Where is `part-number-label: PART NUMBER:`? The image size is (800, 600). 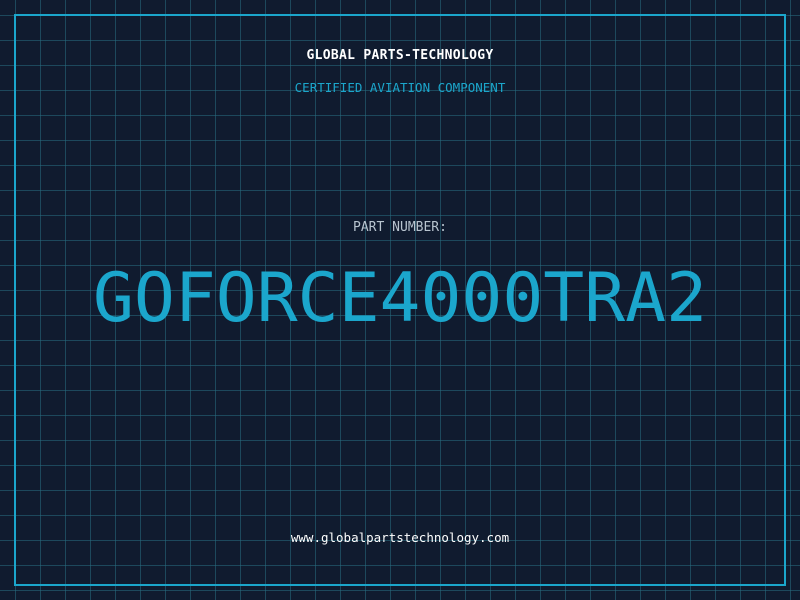
part-number-label: PART NUMBER: is located at coordinates (400, 227).